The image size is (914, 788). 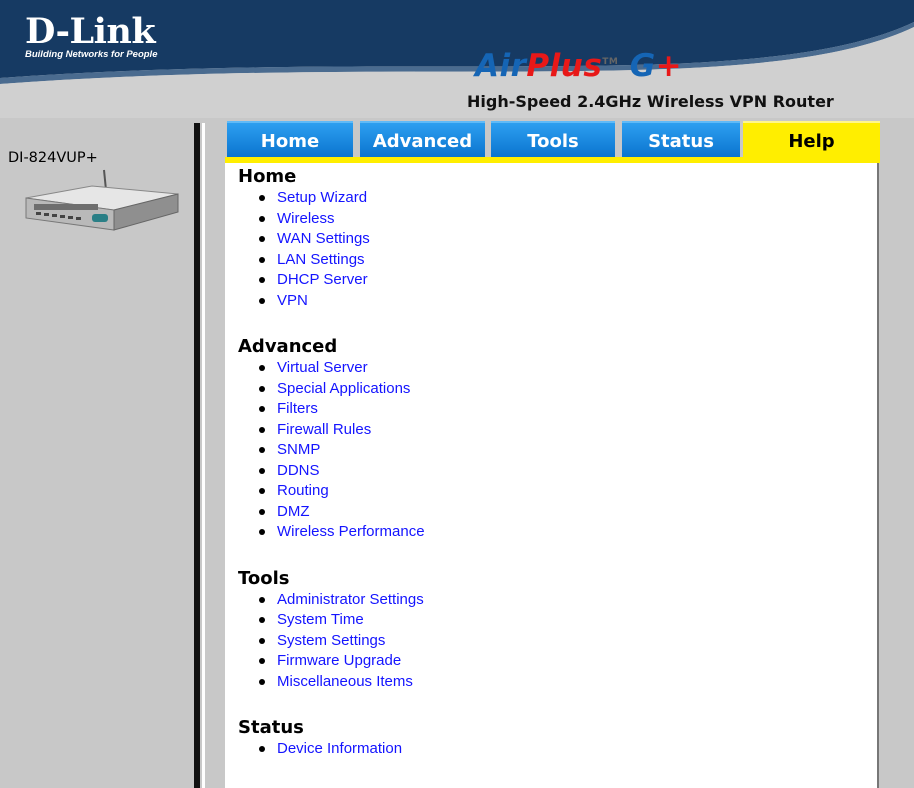 I want to click on link-miscellaneous-items: Miscellaneous Items, so click(x=345, y=681).